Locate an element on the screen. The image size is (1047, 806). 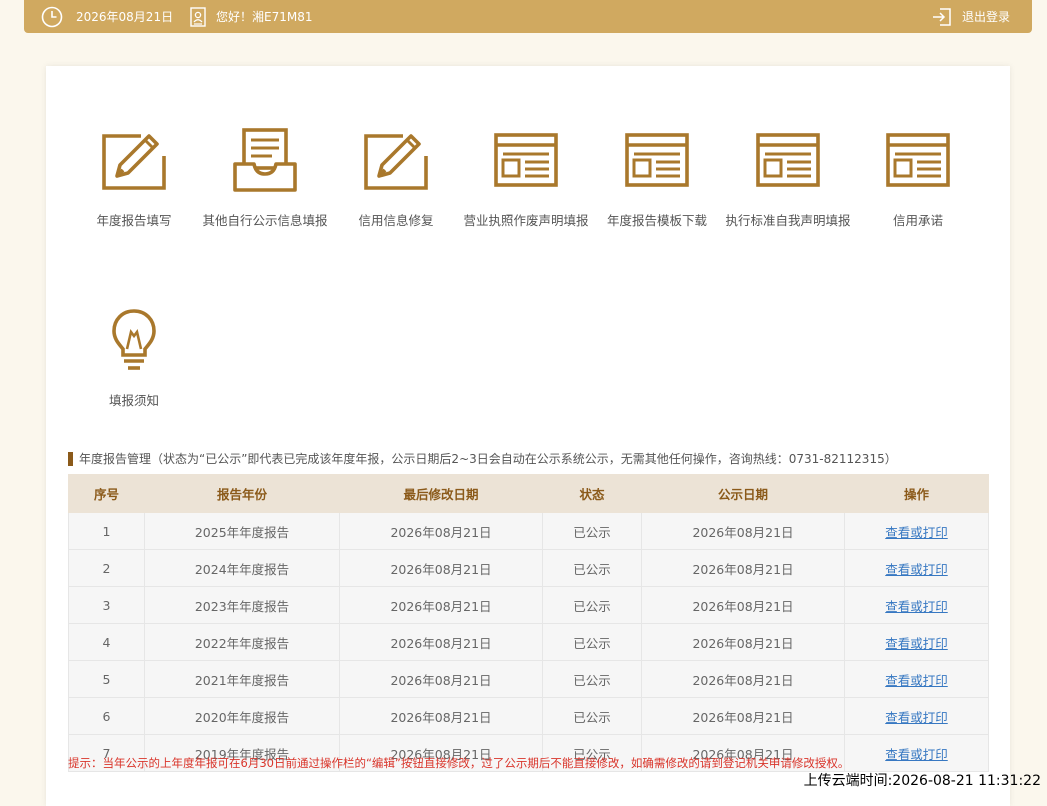
table-cell: 2022年年度报告 is located at coordinates (242, 642).